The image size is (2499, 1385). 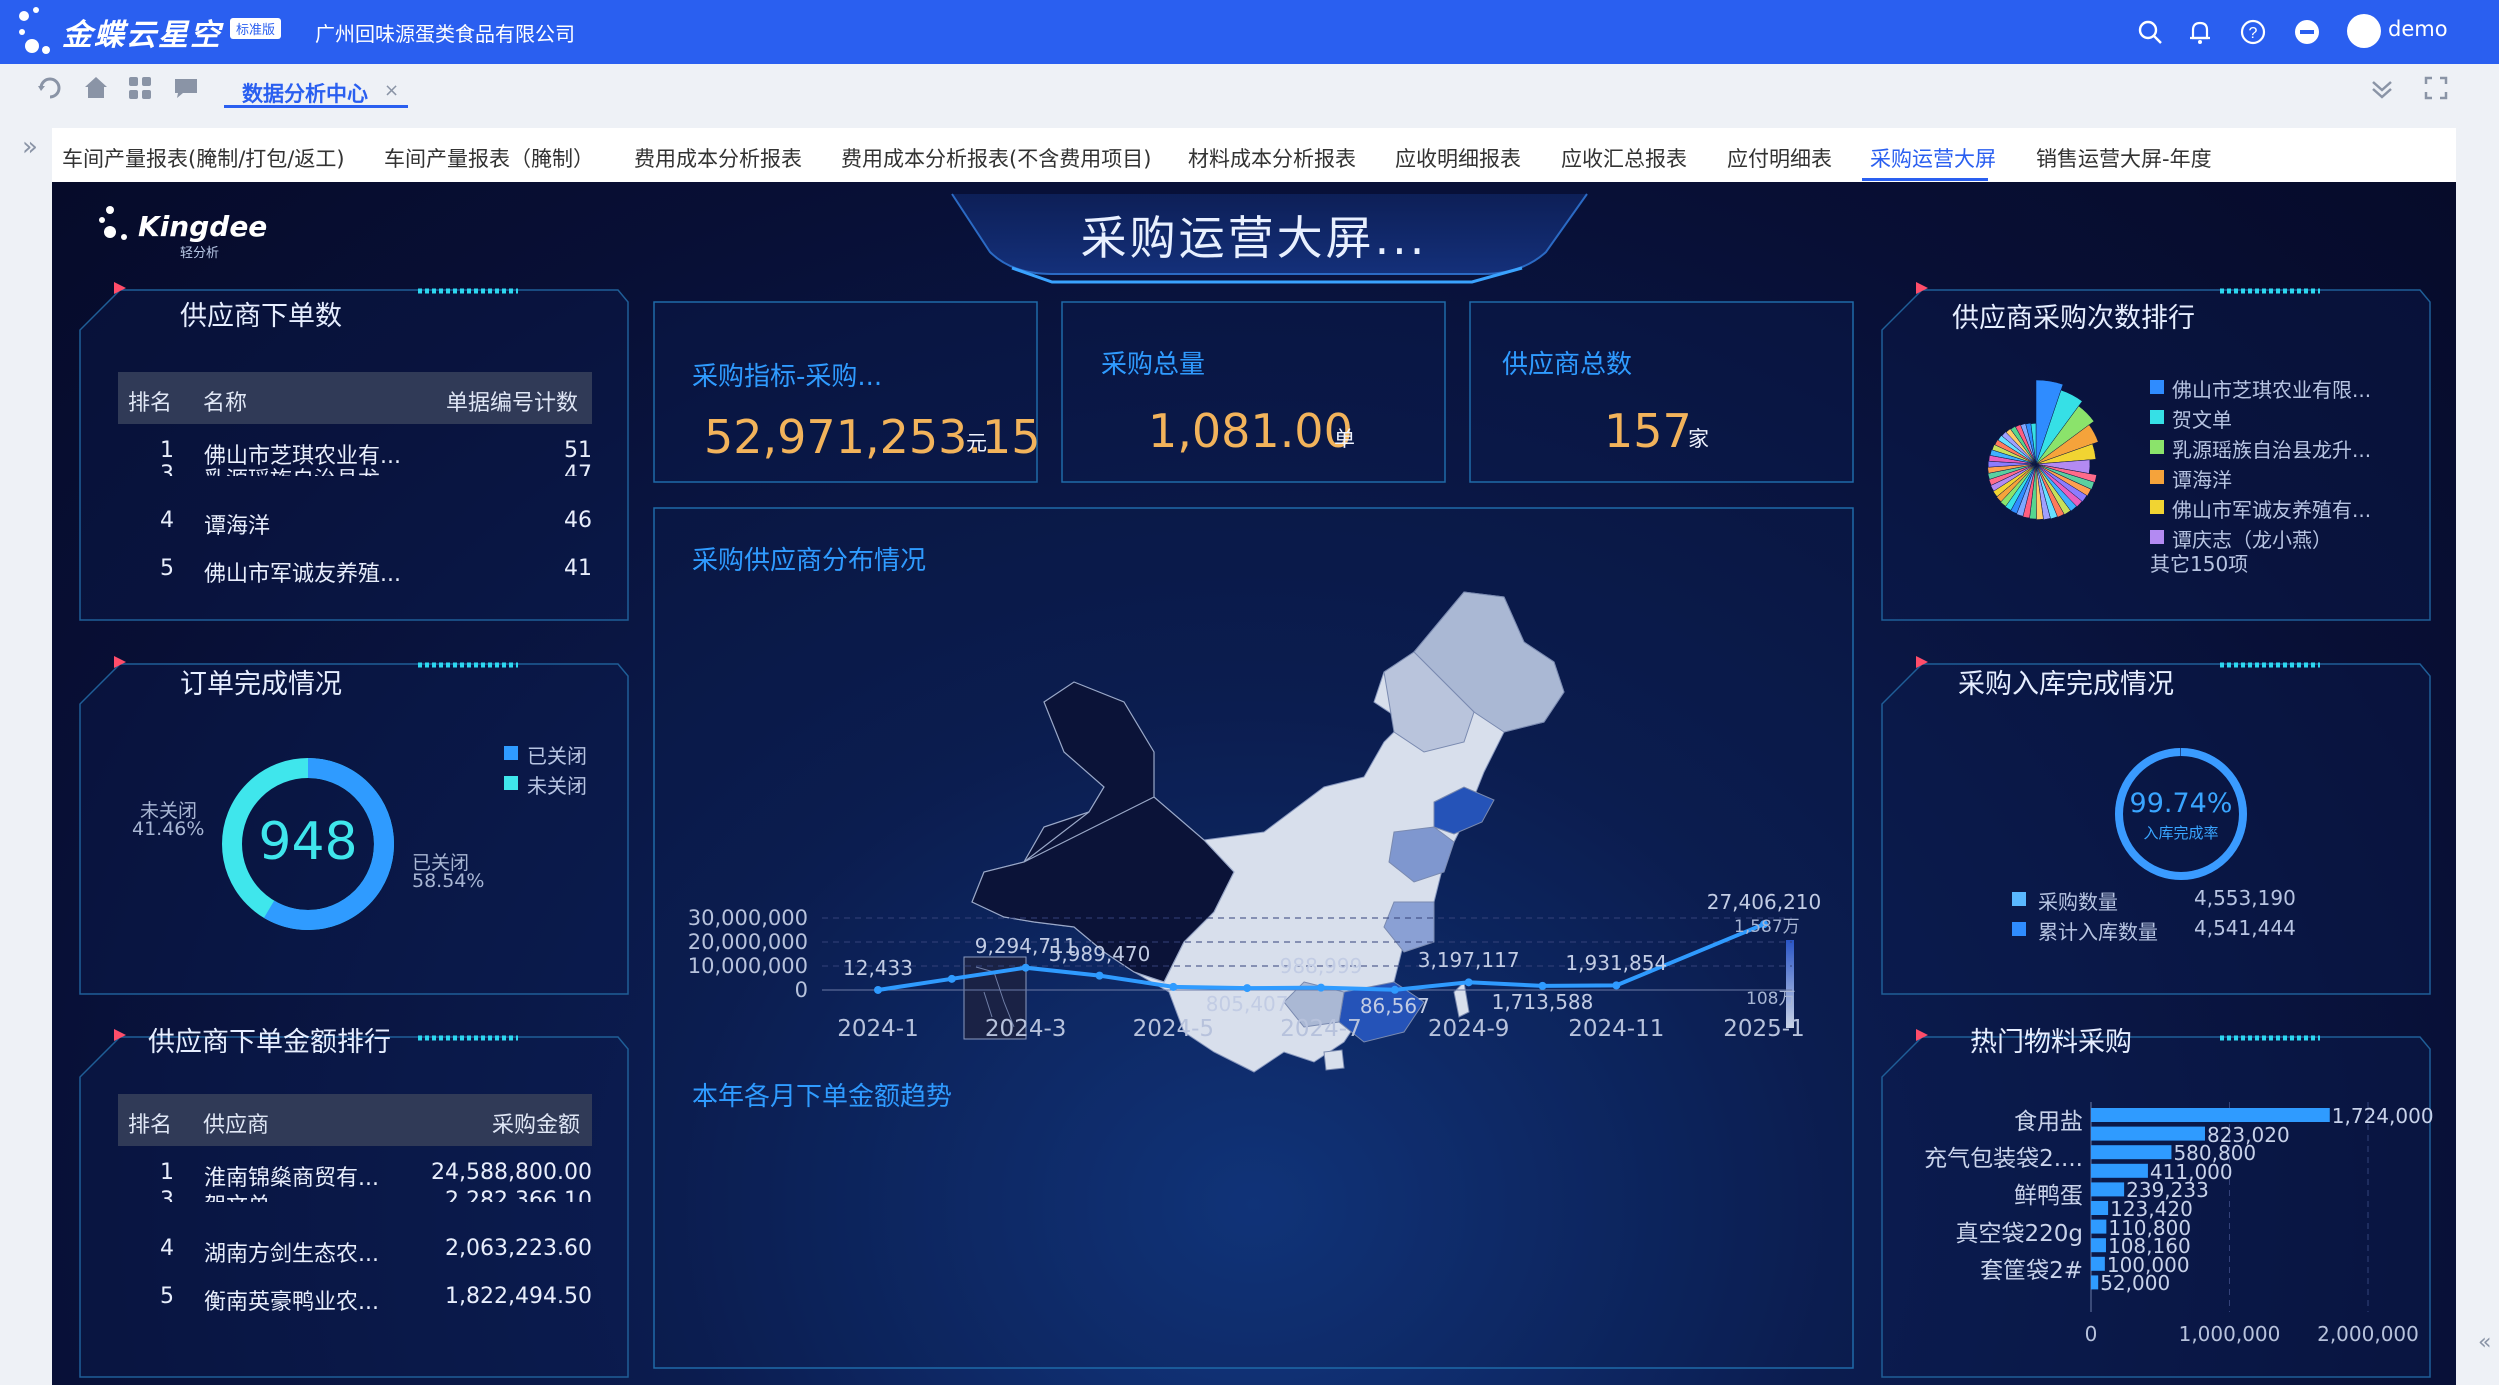 I want to click on kpi-value: 52,971,253.15, so click(x=872, y=437).